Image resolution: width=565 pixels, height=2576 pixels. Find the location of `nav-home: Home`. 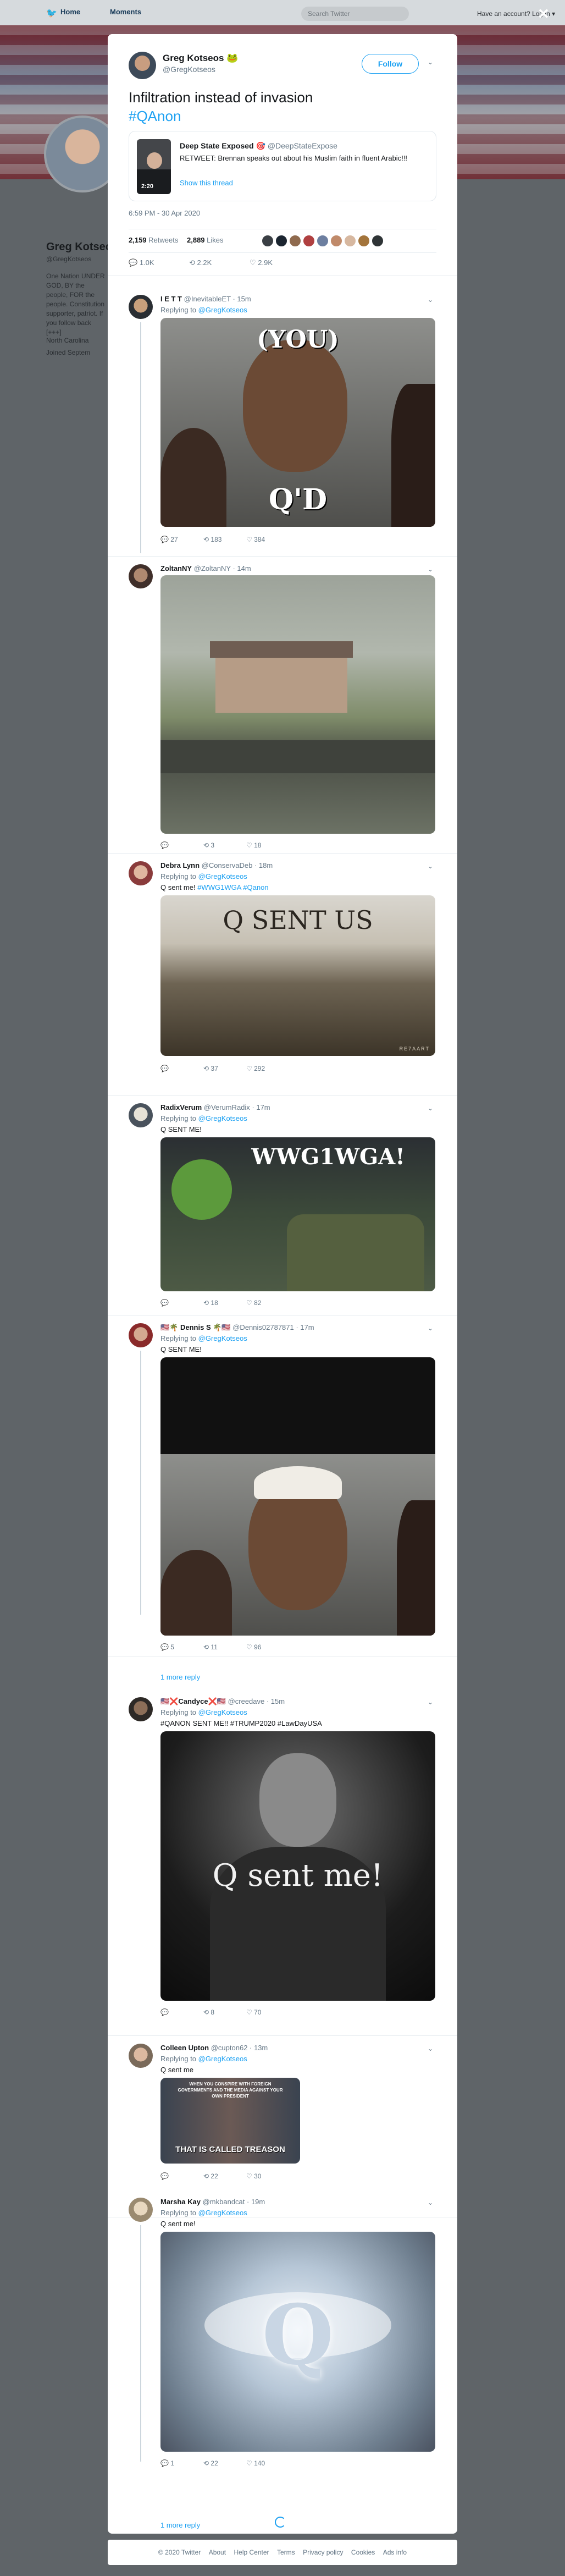

nav-home: Home is located at coordinates (70, 12).